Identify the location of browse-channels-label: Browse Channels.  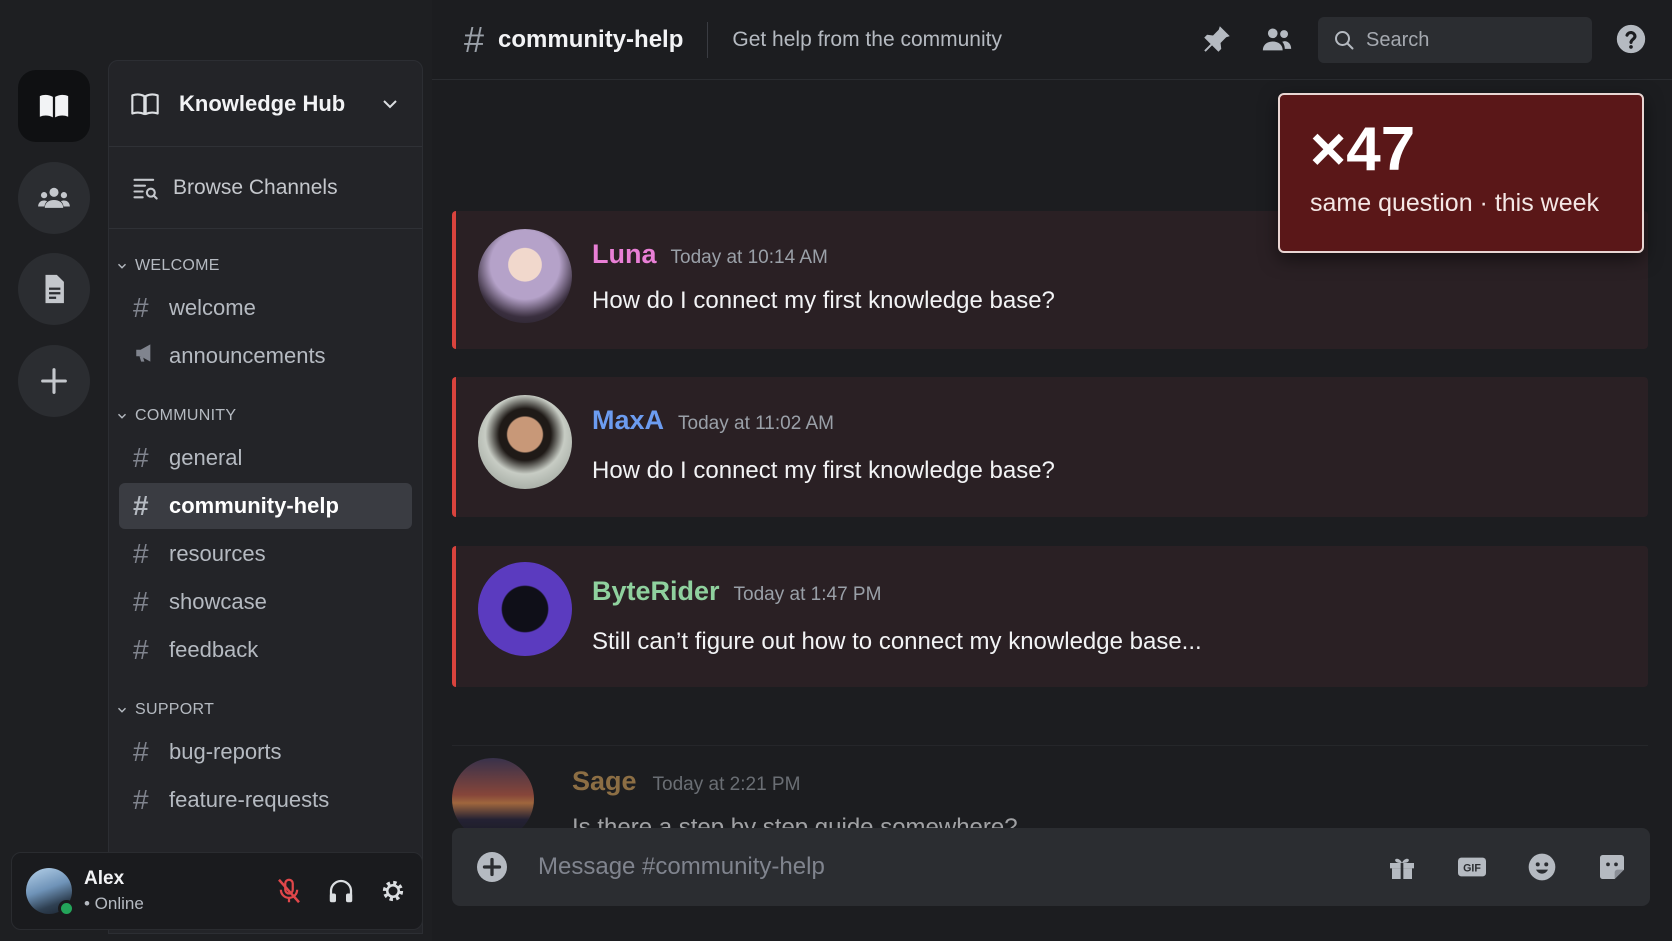
(255, 187).